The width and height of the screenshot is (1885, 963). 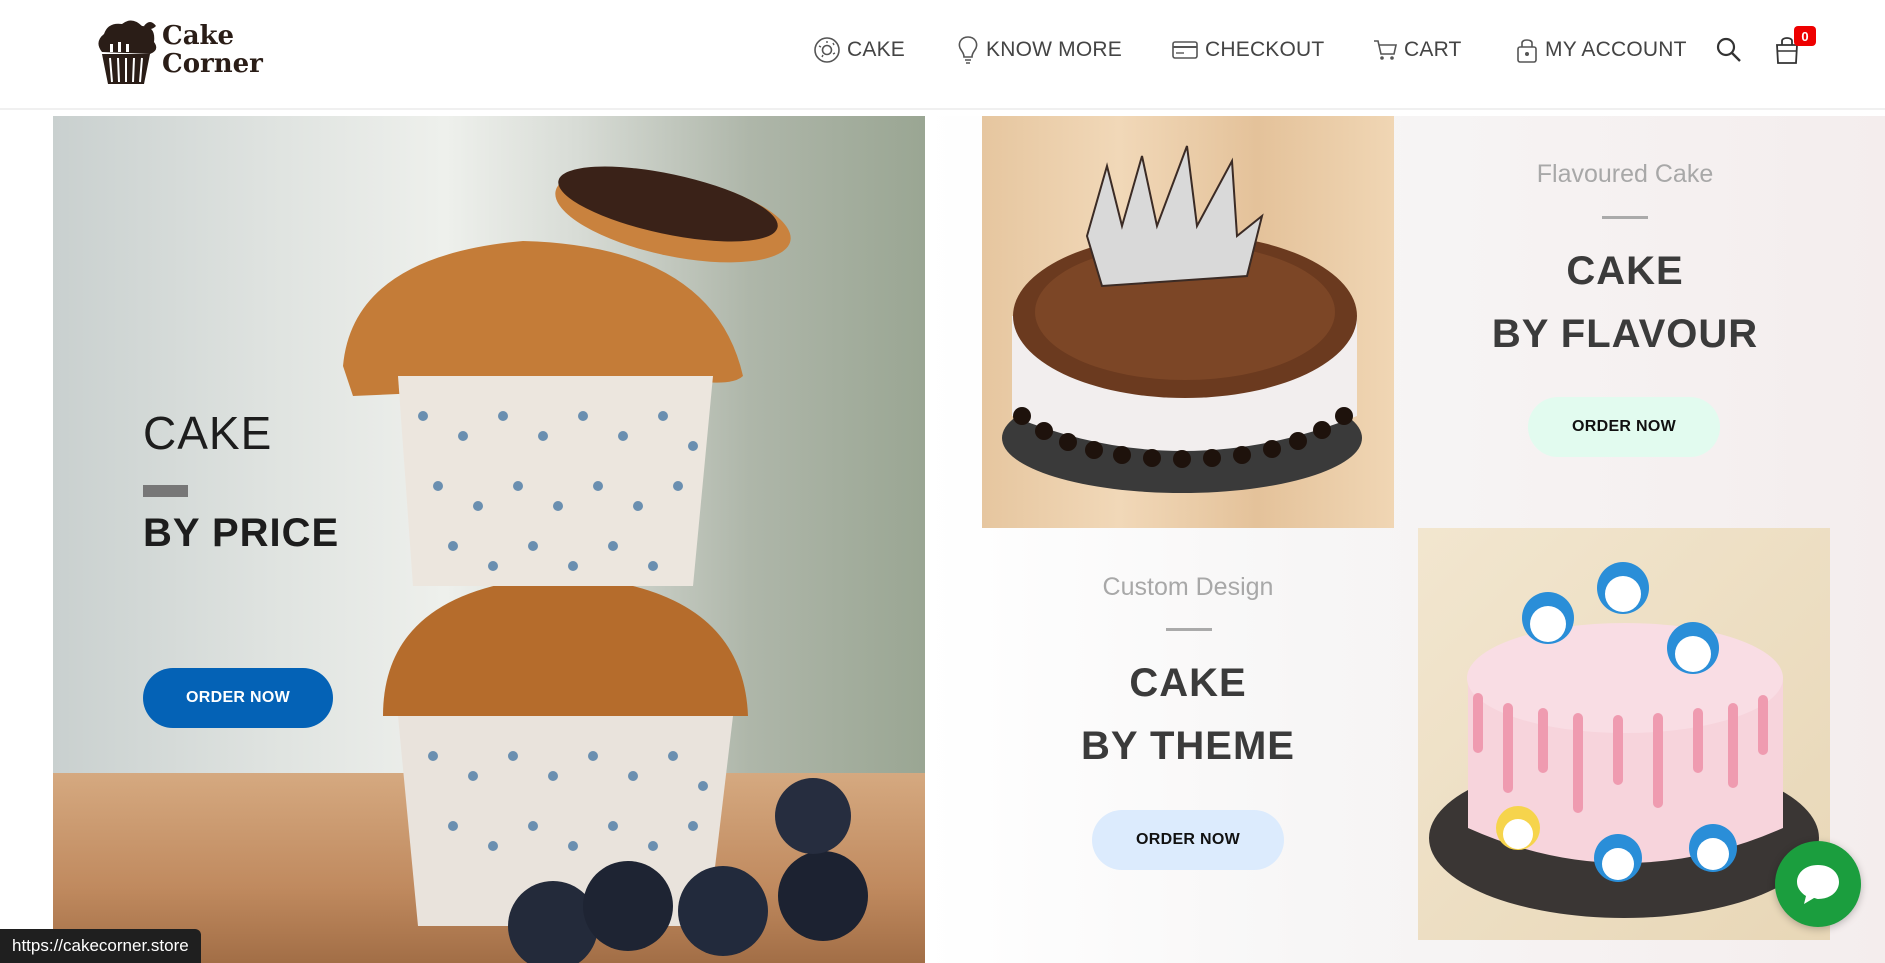 I want to click on theme-title: CAKE BY THEME, so click(x=1188, y=715).